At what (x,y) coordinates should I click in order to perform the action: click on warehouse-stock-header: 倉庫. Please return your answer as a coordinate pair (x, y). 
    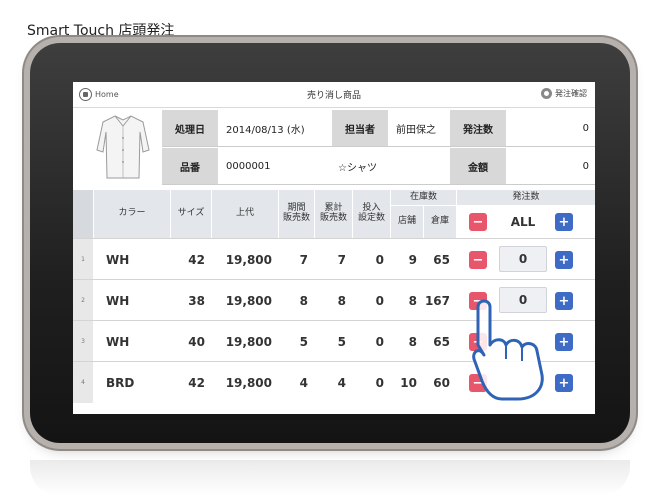
    Looking at the image, I should click on (440, 222).